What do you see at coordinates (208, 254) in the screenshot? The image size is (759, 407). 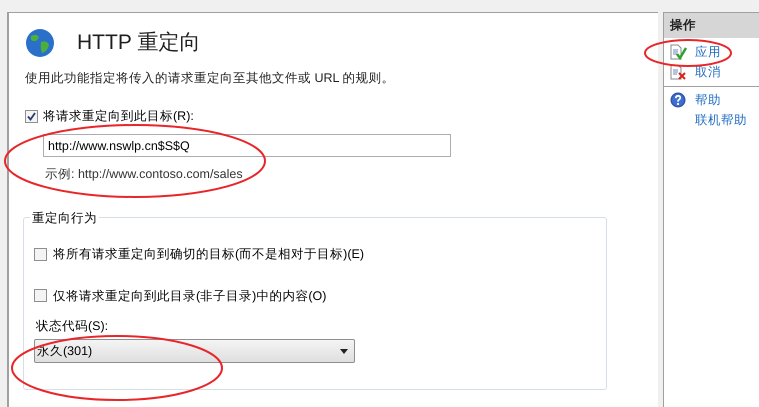 I see `checkbox-label: 将所有请求重定向到确切的目标(而不是相对于目标)(E)` at bounding box center [208, 254].